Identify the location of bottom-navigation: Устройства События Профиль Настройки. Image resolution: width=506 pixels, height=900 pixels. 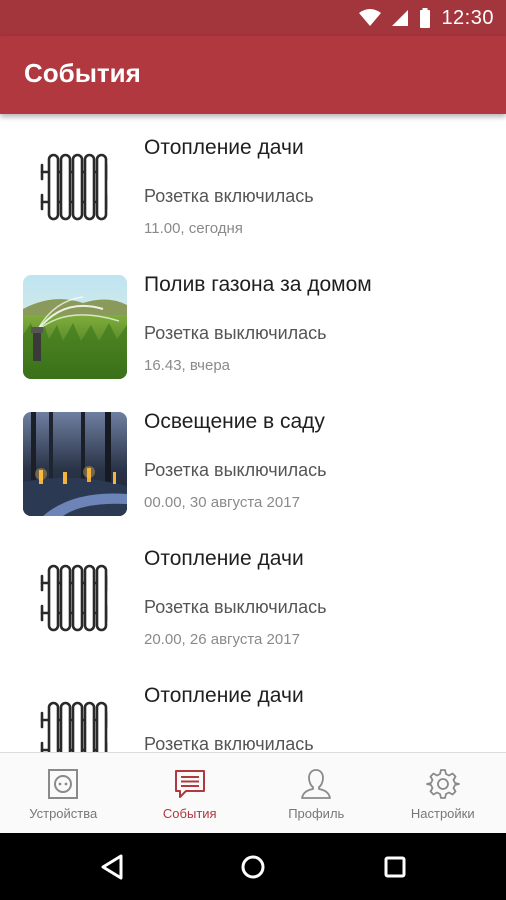
(253, 793).